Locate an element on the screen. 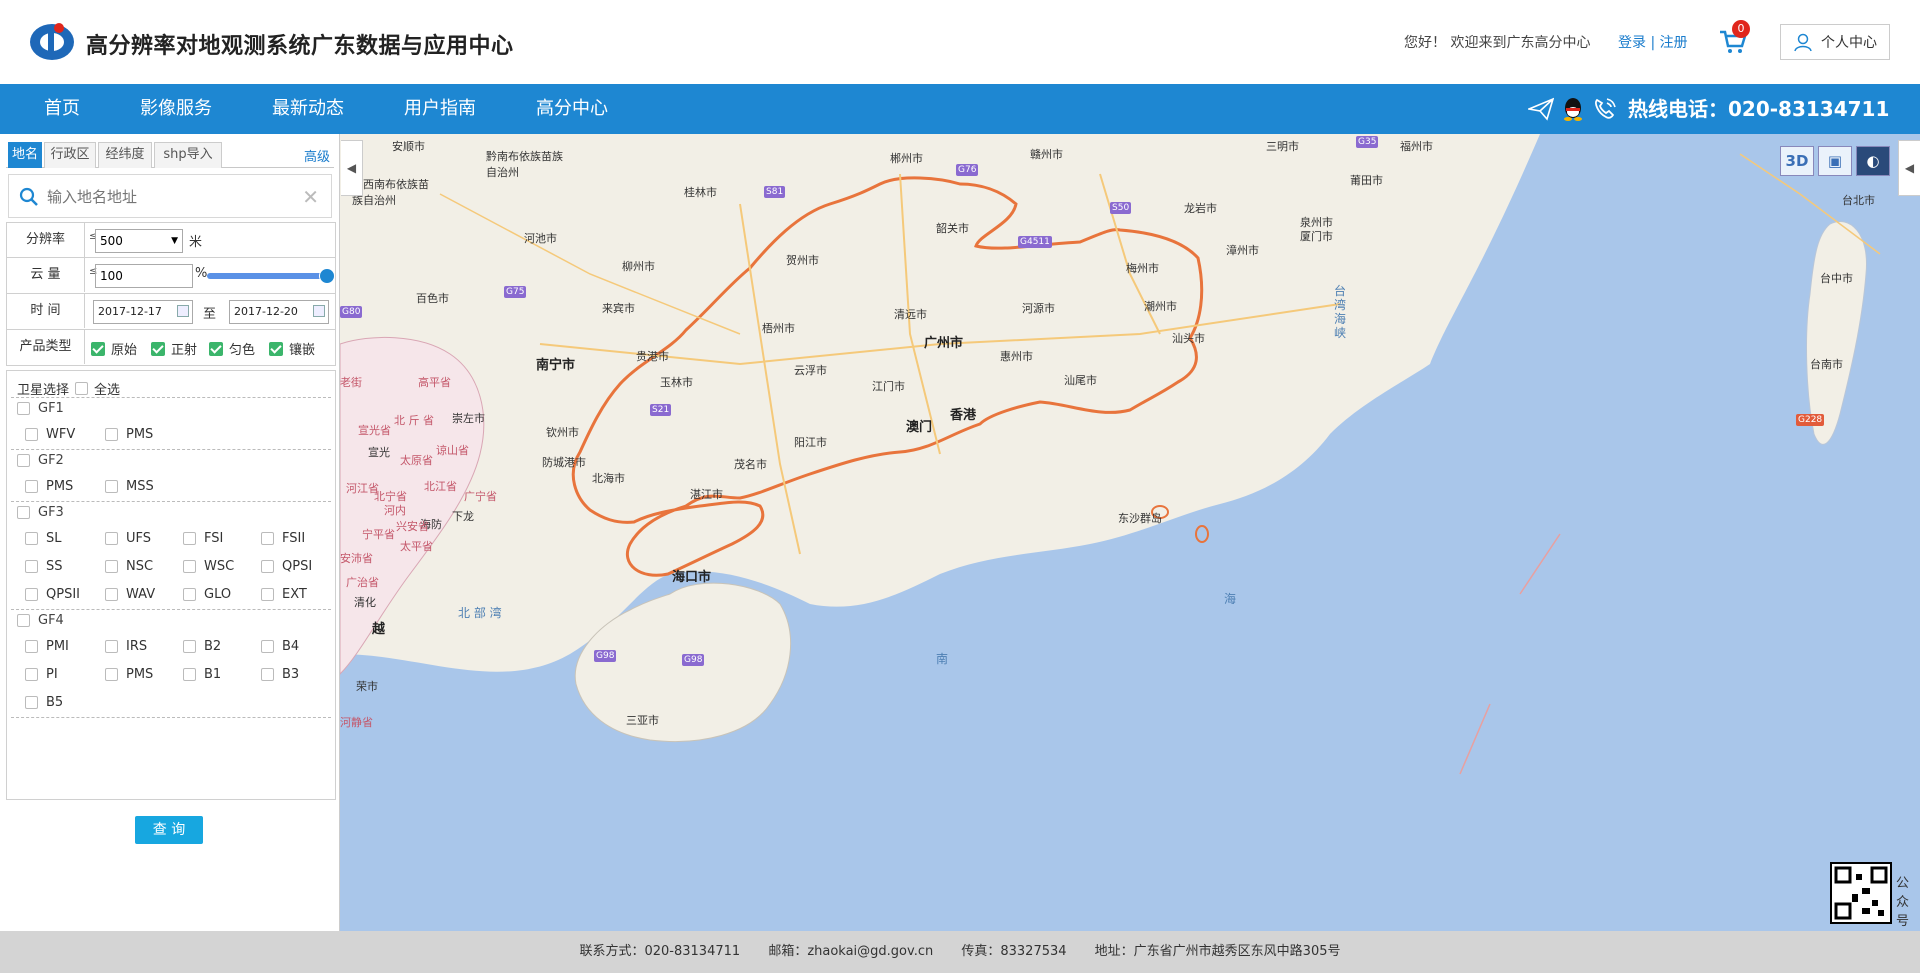 The width and height of the screenshot is (1920, 973). city-label: 三亚市 is located at coordinates (642, 720).